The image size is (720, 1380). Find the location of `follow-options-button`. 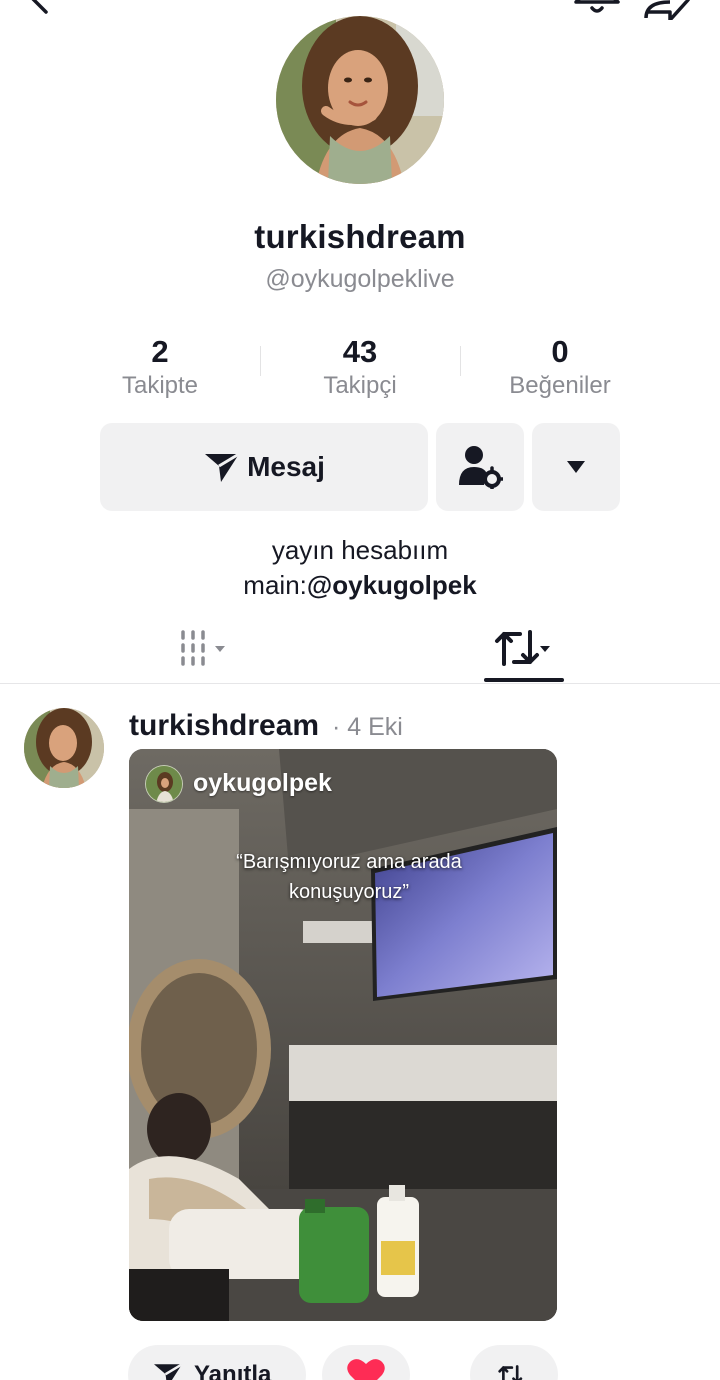

follow-options-button is located at coordinates (480, 467).